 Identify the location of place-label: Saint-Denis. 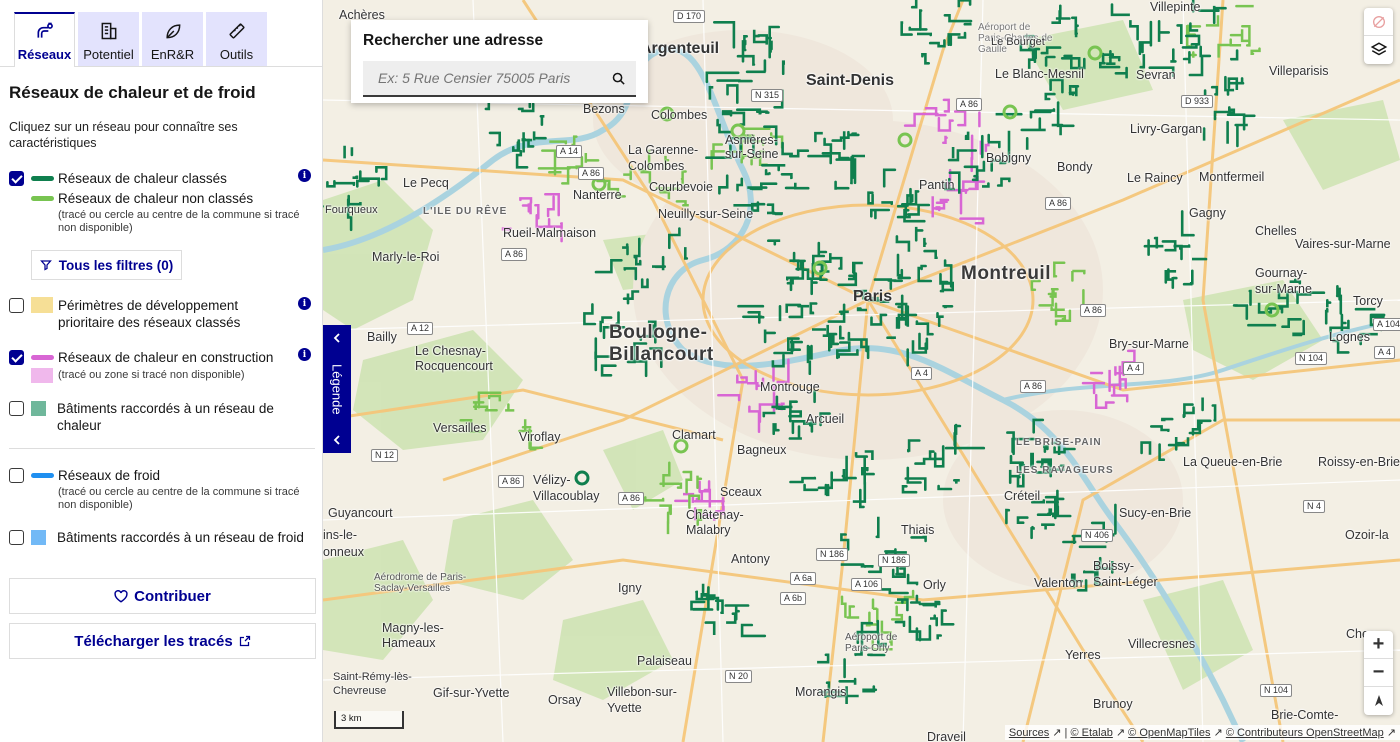
(850, 80).